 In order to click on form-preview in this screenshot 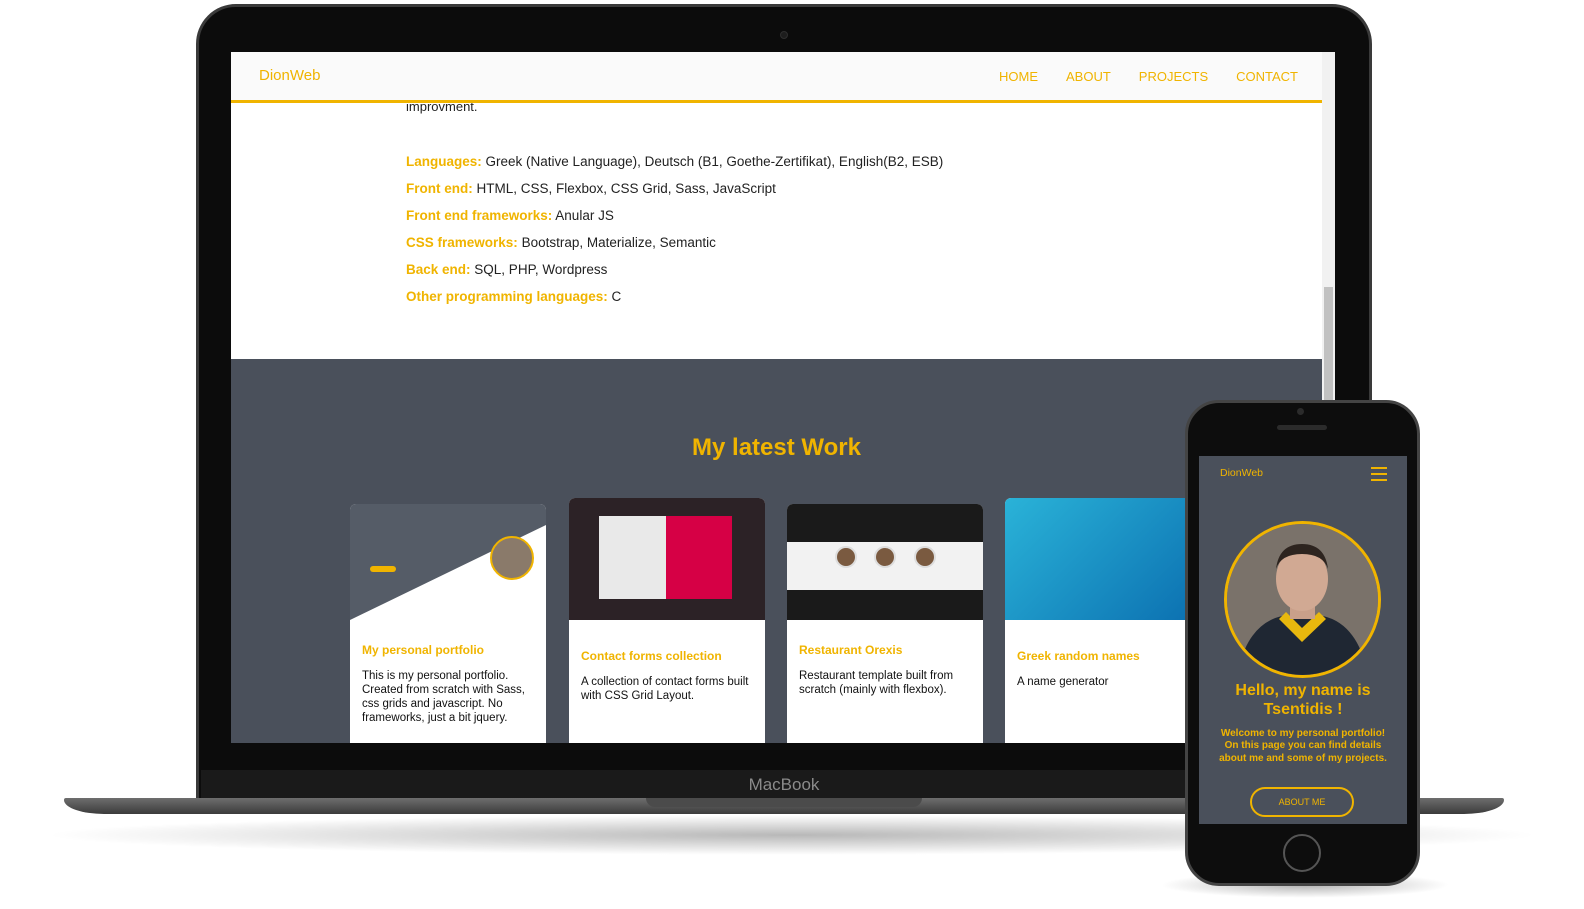, I will do `click(699, 557)`.